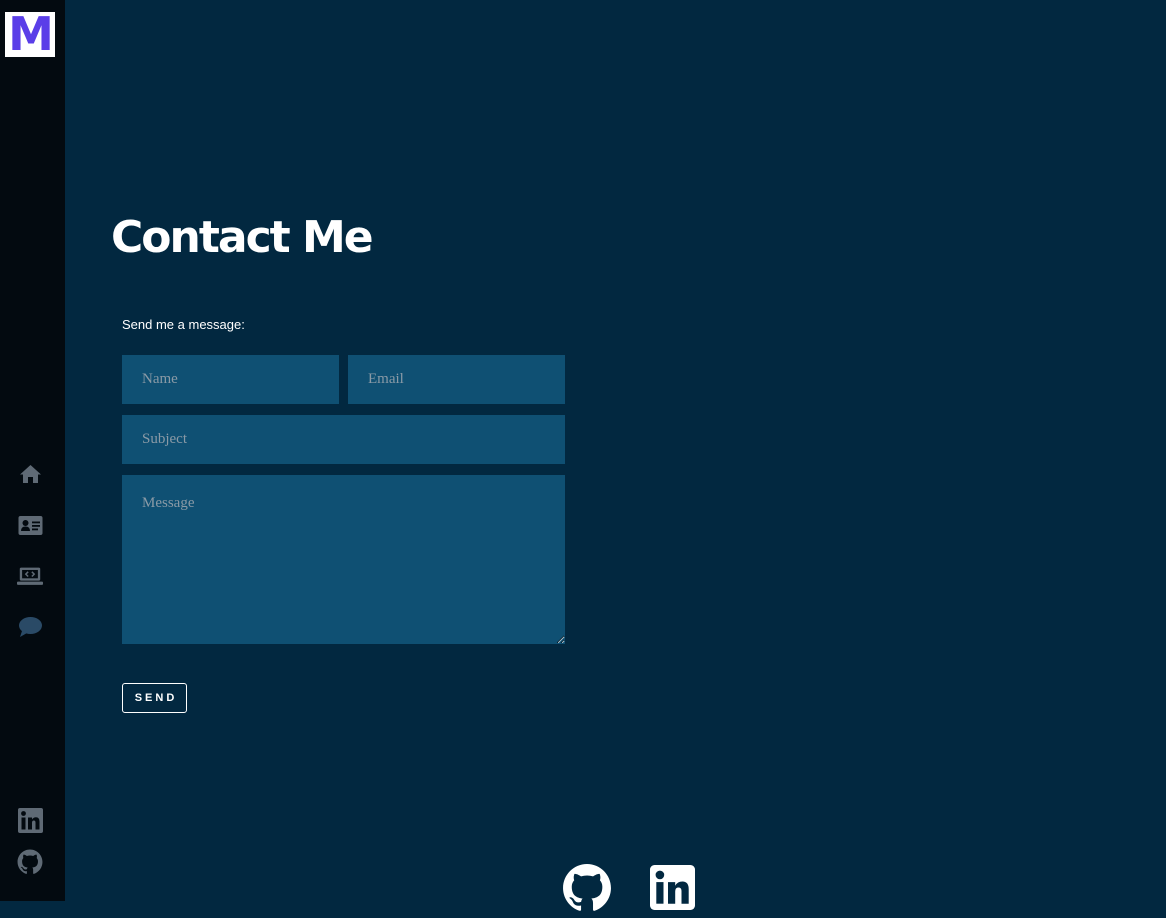  Describe the element at coordinates (30, 862) in the screenshot. I see `github-icon` at that location.